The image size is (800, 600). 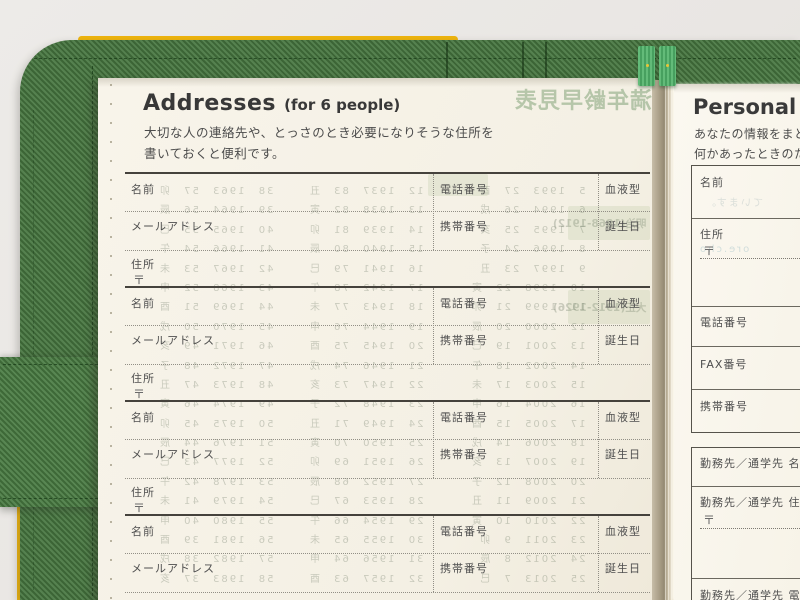 What do you see at coordinates (663, 340) in the screenshot?
I see `page-gutter` at bounding box center [663, 340].